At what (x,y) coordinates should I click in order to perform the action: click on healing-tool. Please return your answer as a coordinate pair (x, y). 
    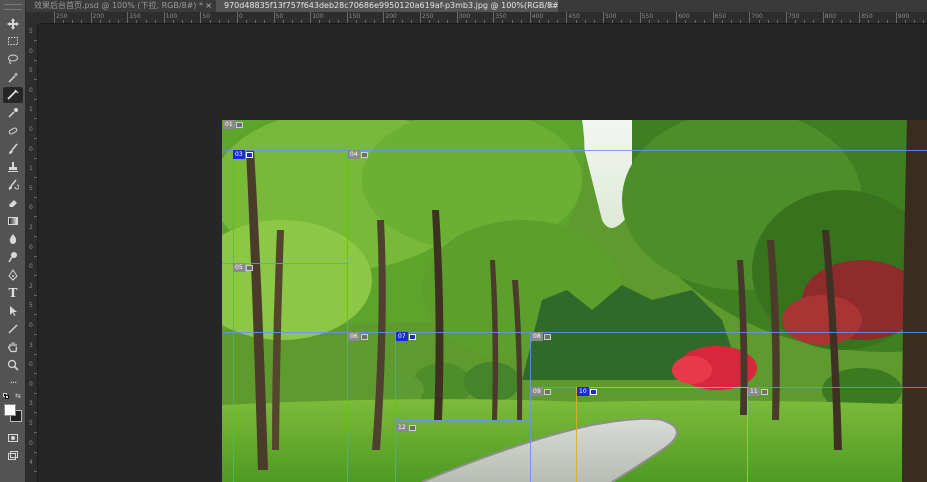
    Looking at the image, I should click on (13, 131).